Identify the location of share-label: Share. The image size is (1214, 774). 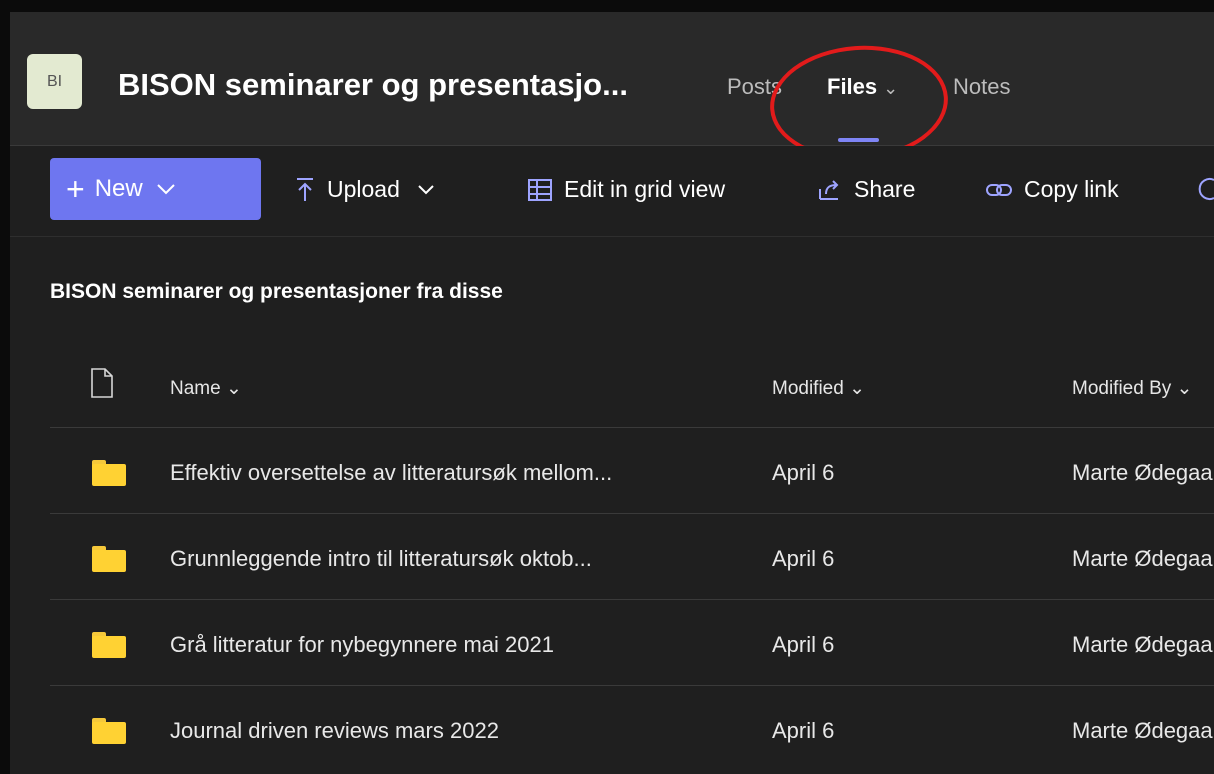
(885, 189).